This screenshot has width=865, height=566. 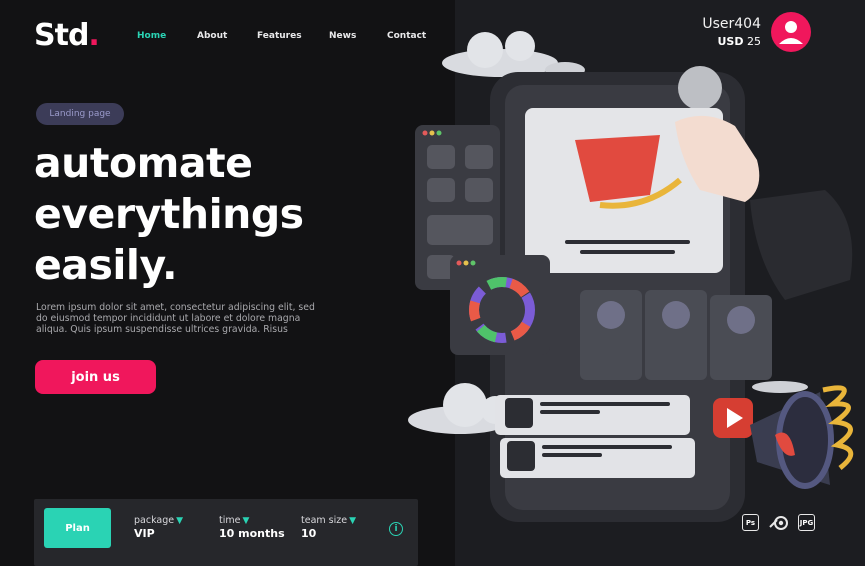 What do you see at coordinates (396, 529) in the screenshot?
I see `info-icon: i` at bounding box center [396, 529].